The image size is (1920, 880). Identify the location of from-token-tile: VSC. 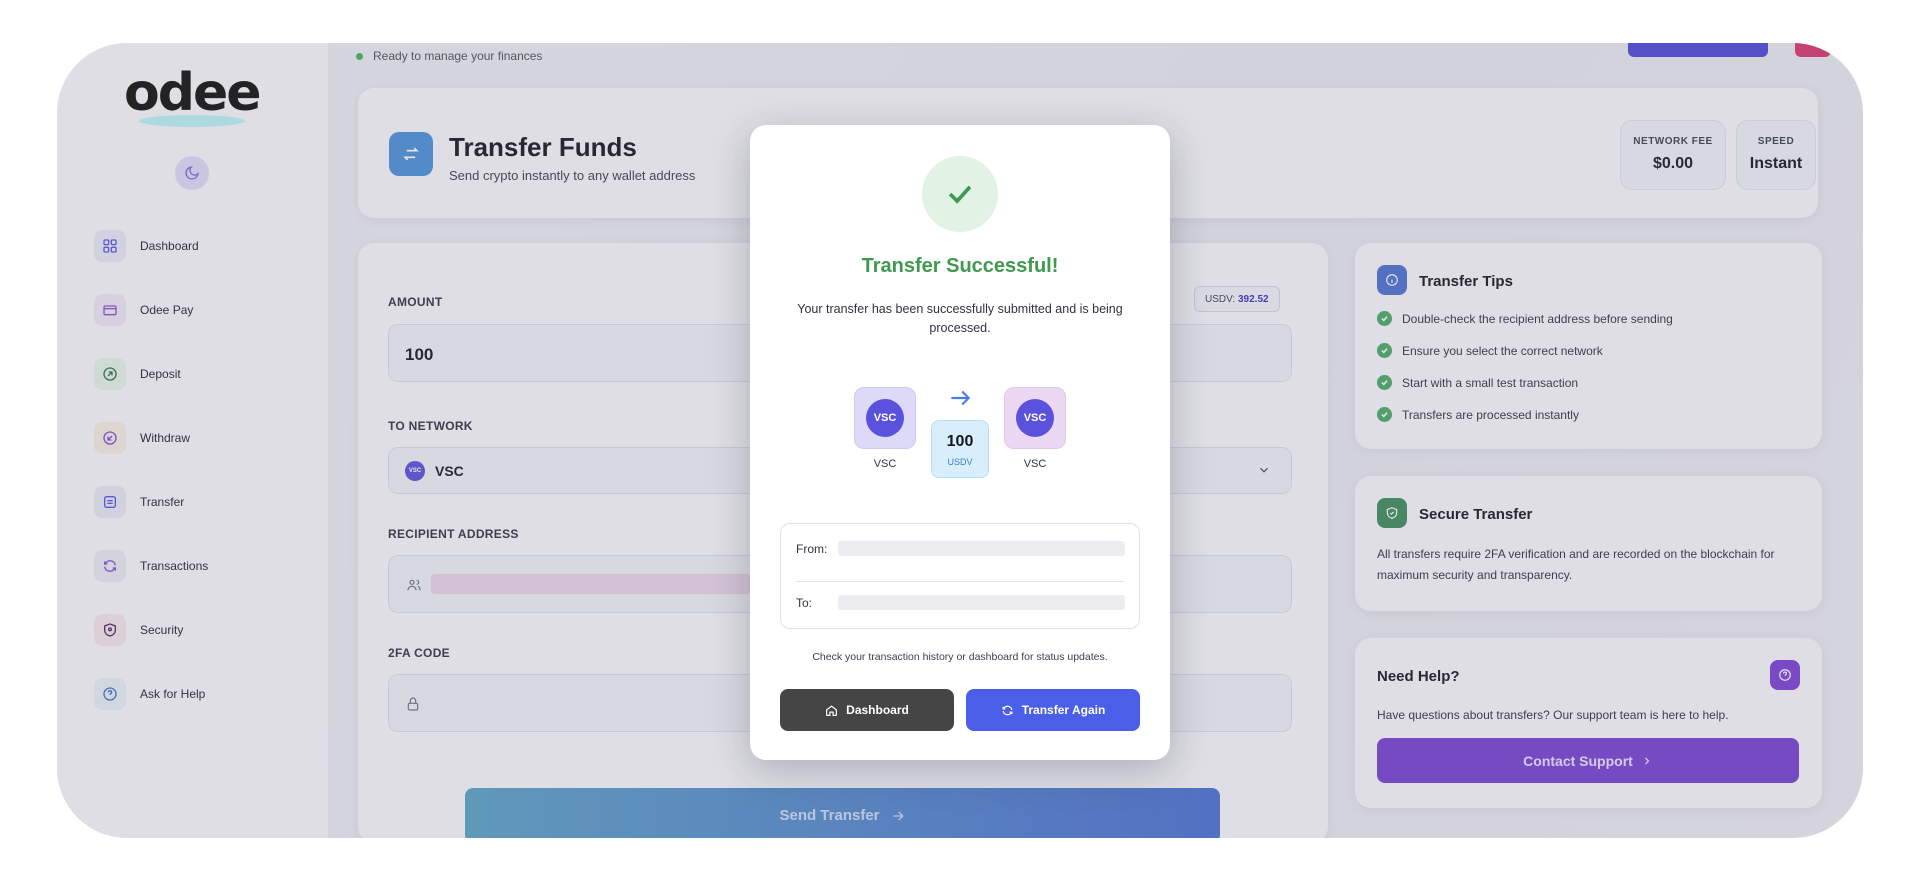
(885, 418).